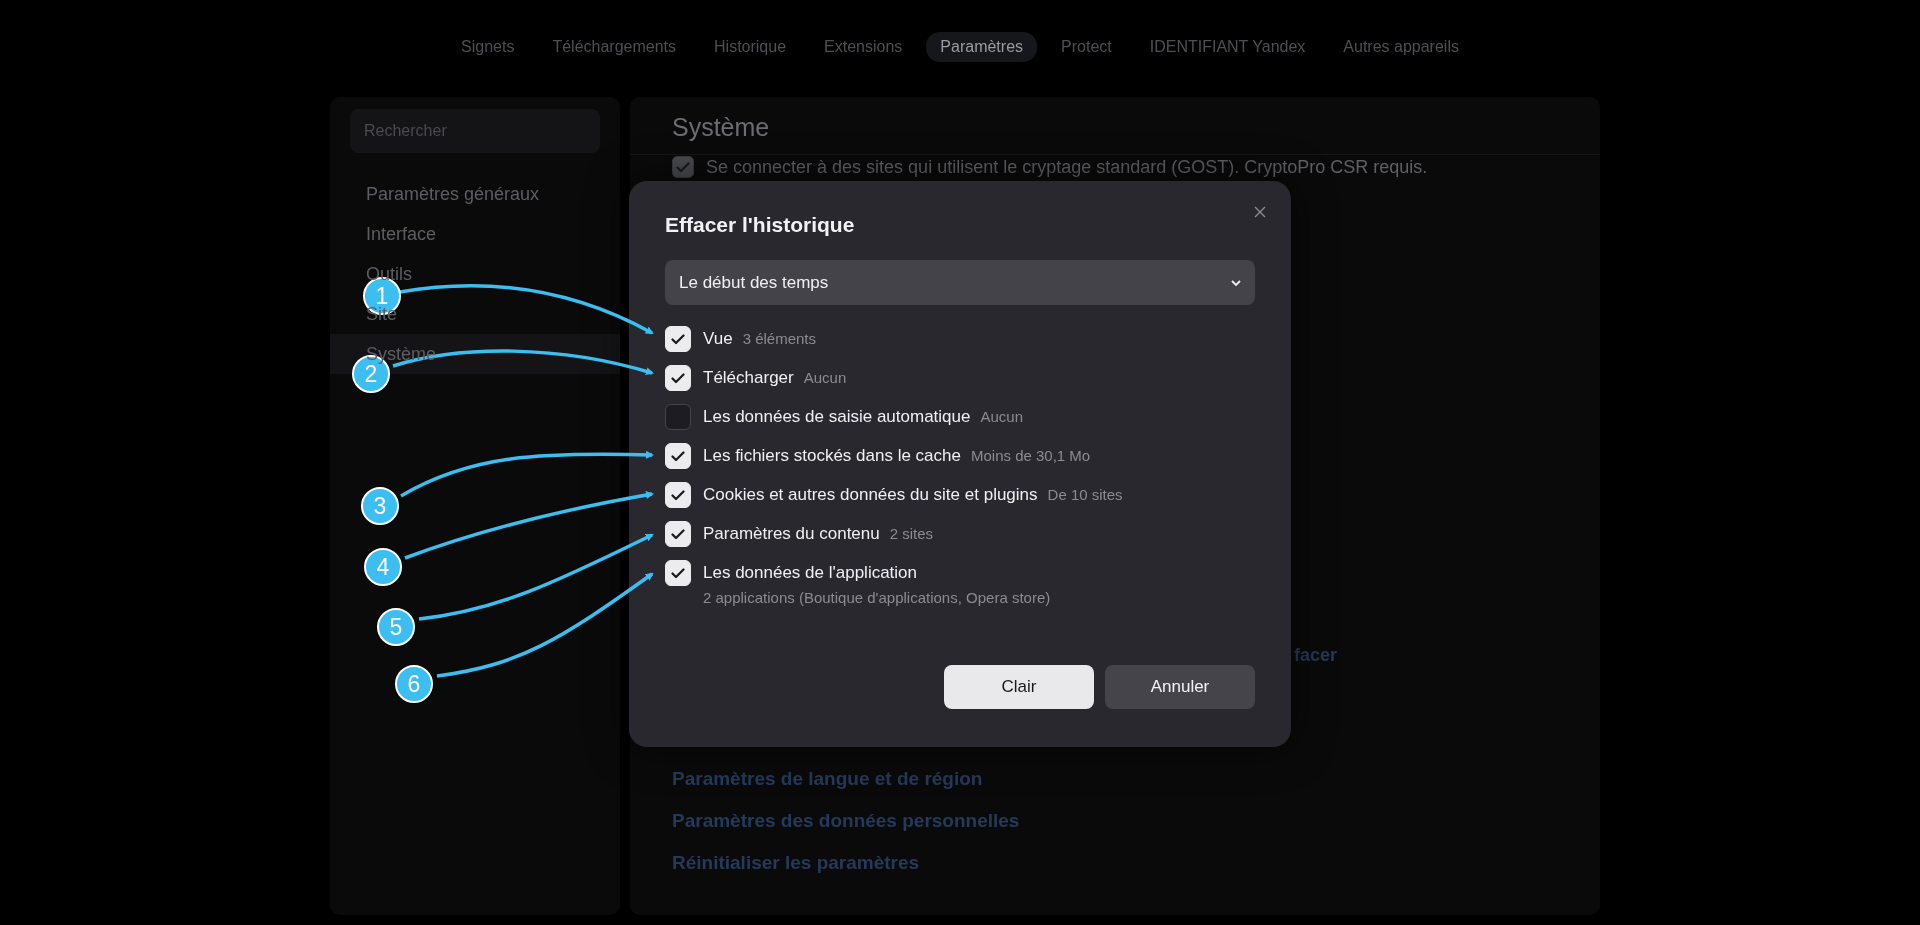 The height and width of the screenshot is (925, 1920). I want to click on nav-tab: Signets, so click(488, 47).